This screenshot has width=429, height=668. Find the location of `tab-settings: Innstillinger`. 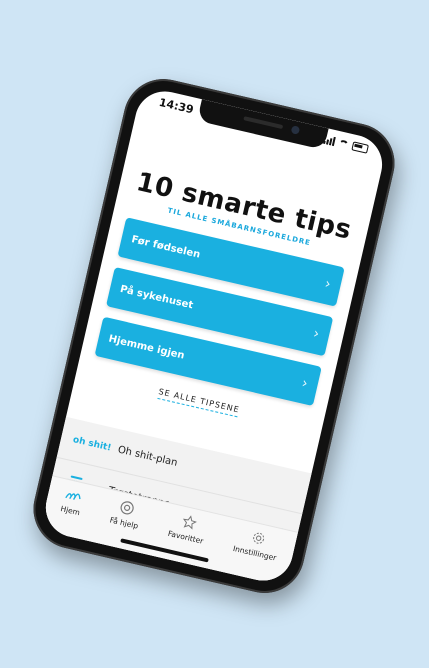

tab-settings: Innstillinger is located at coordinates (256, 544).